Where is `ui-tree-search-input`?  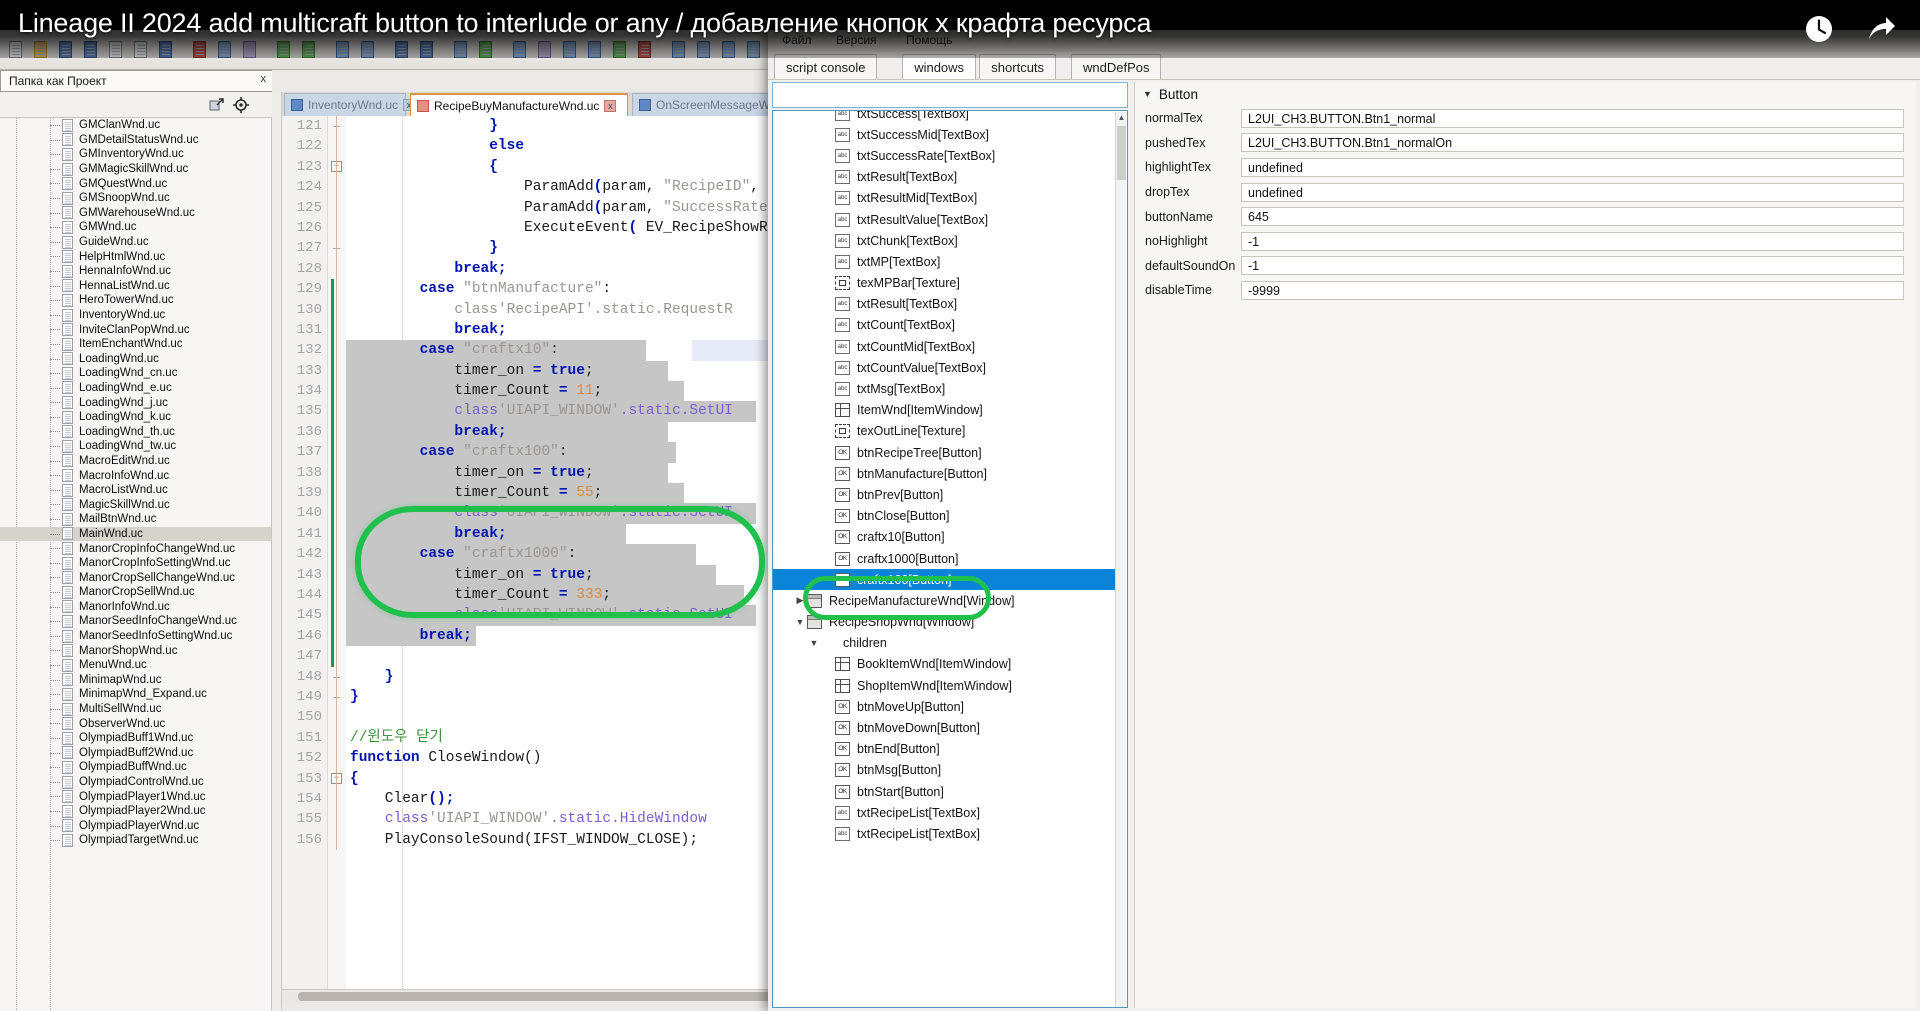 ui-tree-search-input is located at coordinates (950, 95).